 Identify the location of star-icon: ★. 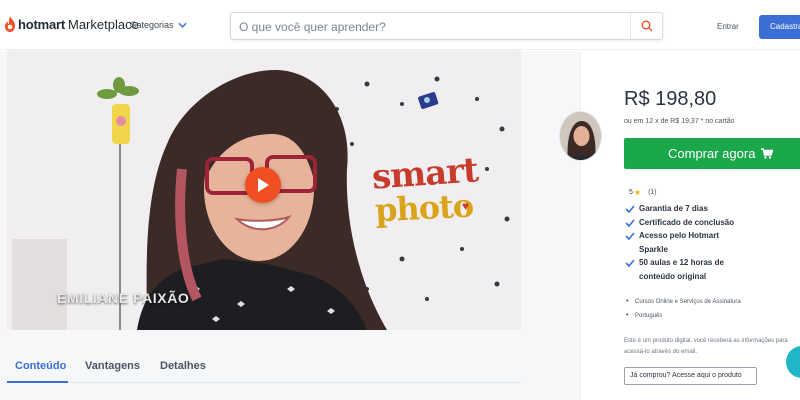
(637, 192).